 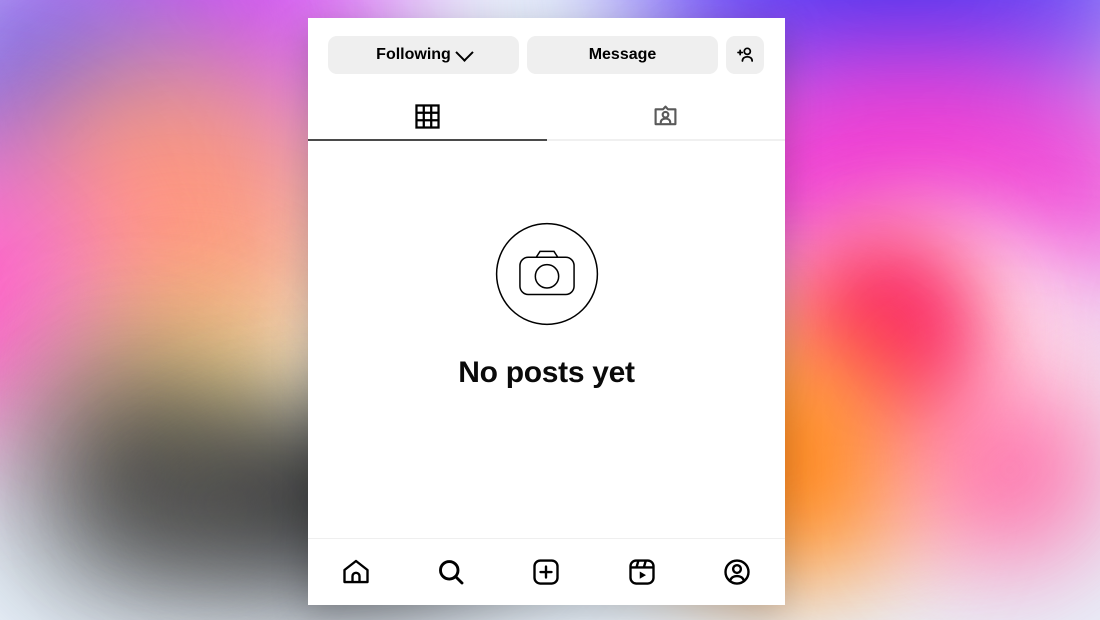 I want to click on profile-circle-icon, so click(x=737, y=572).